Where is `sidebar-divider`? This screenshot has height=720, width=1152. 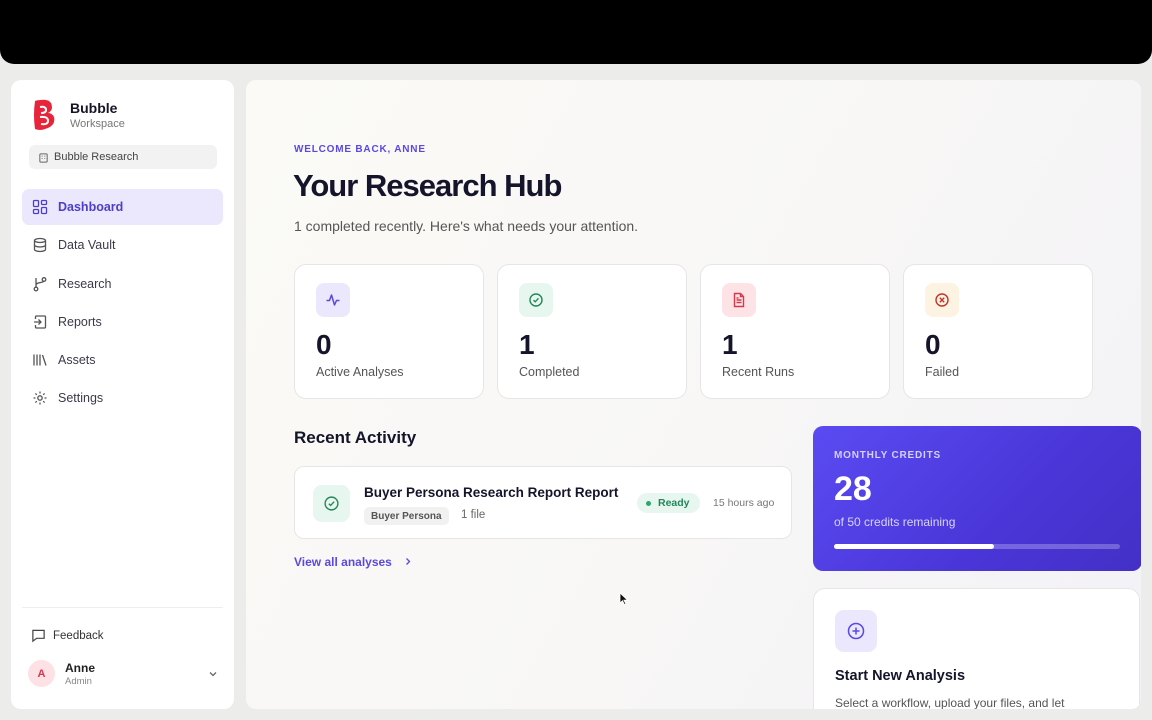
sidebar-divider is located at coordinates (122, 607).